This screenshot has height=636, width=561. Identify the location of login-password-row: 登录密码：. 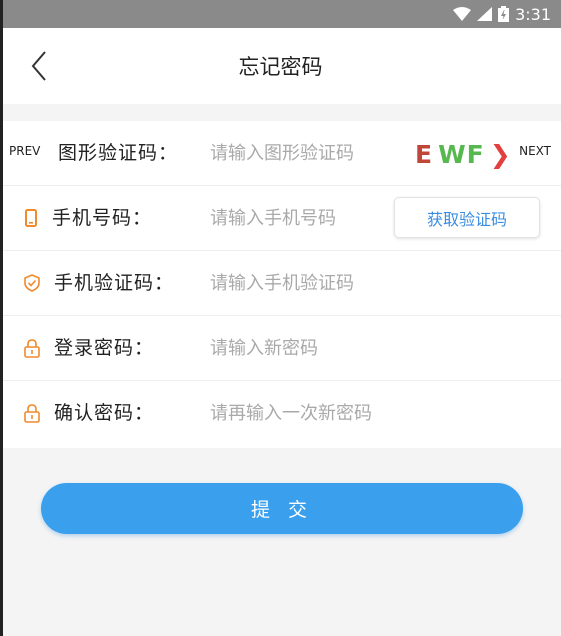
(280, 348).